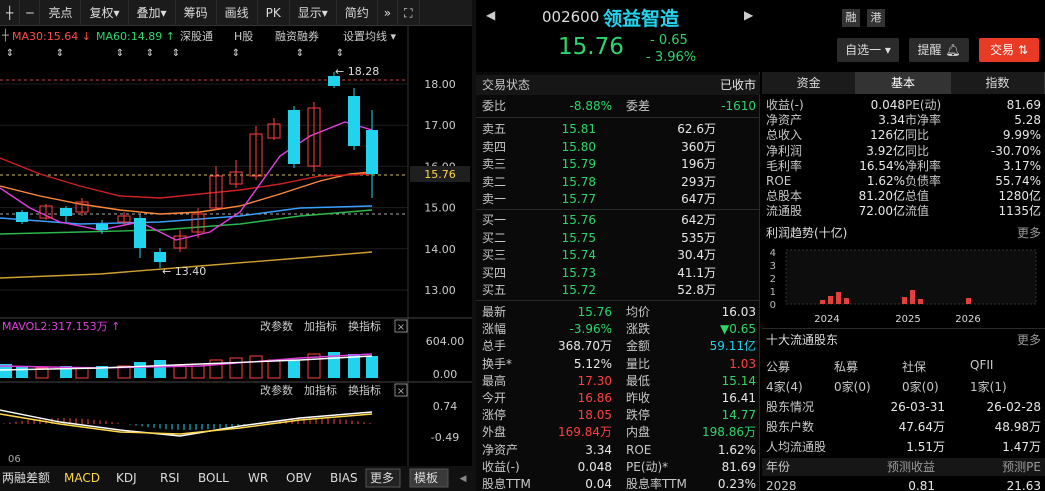 This screenshot has height=491, width=1045. What do you see at coordinates (638, 363) in the screenshot?
I see `quote-label: 量比` at bounding box center [638, 363].